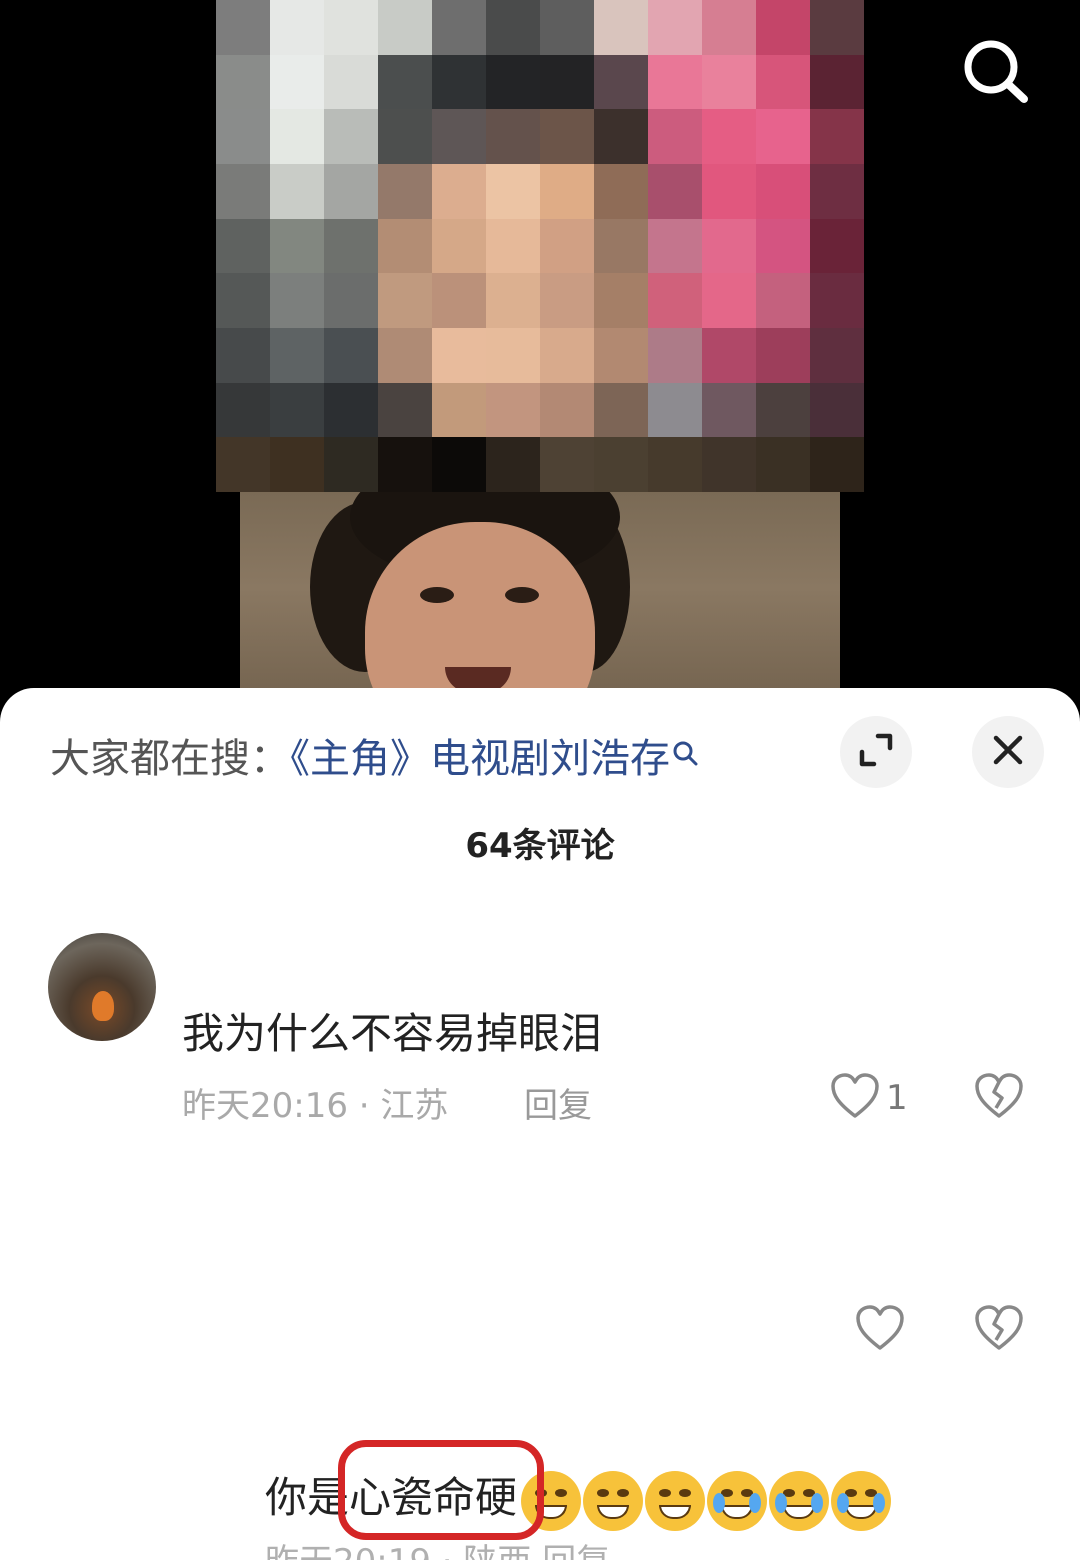 Image resolution: width=1080 pixels, height=1560 pixels. I want to click on emoji-row, so click(706, 1500).